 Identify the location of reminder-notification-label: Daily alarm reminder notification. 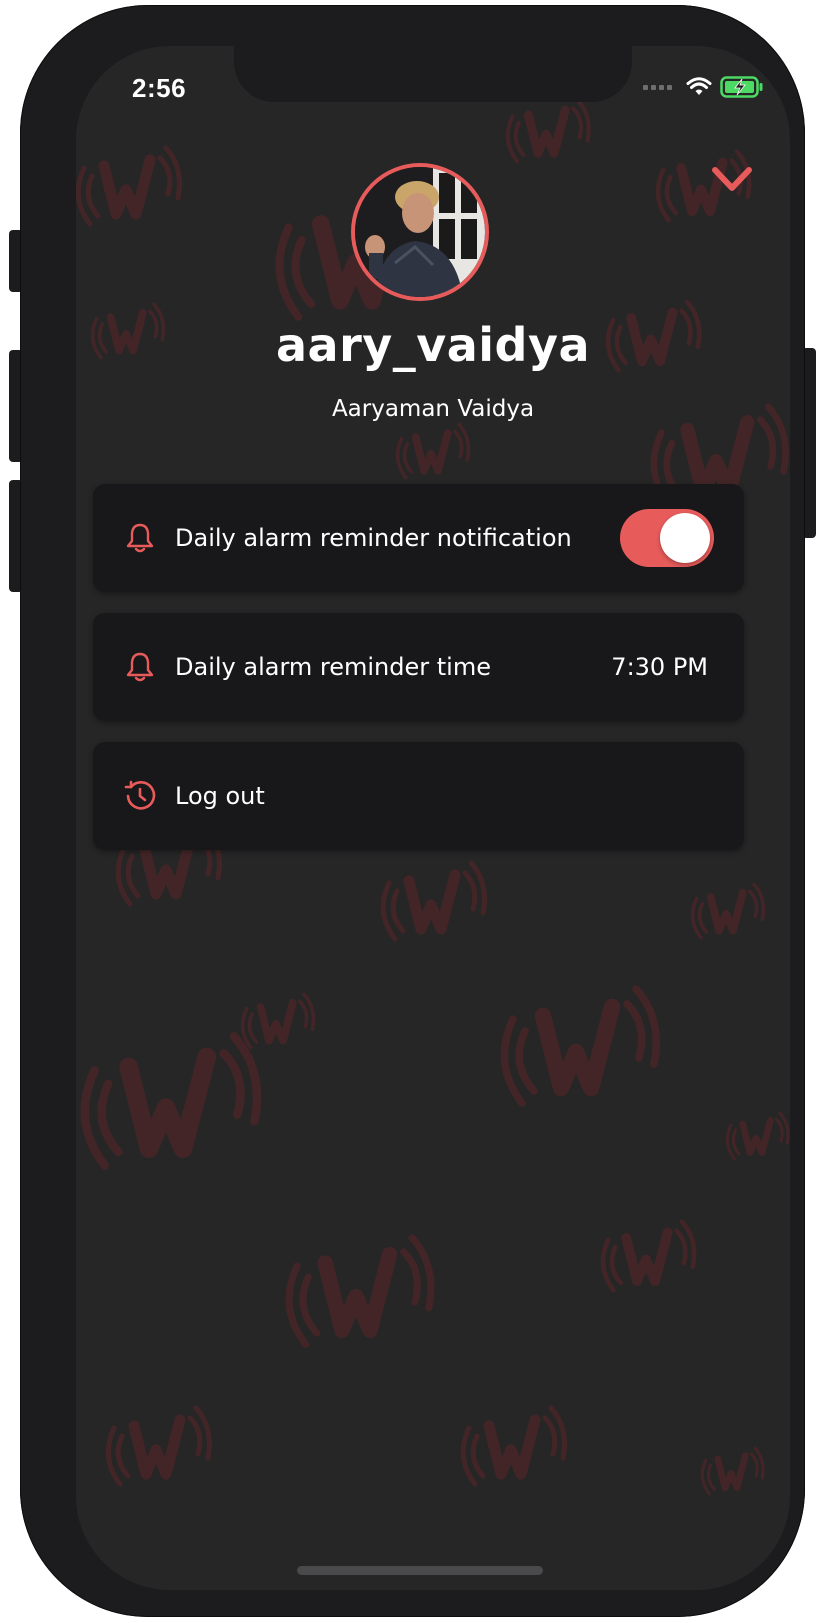
(373, 538).